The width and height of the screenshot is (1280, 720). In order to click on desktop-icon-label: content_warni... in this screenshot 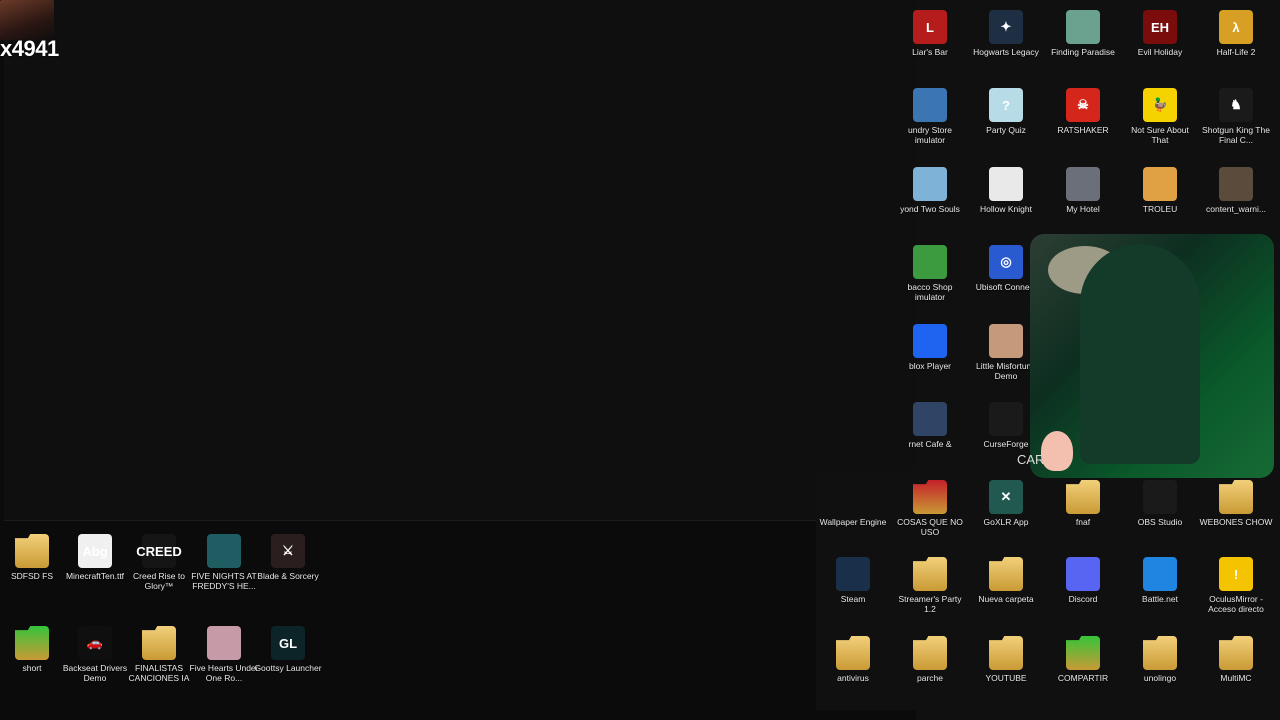, I will do `click(1235, 209)`.